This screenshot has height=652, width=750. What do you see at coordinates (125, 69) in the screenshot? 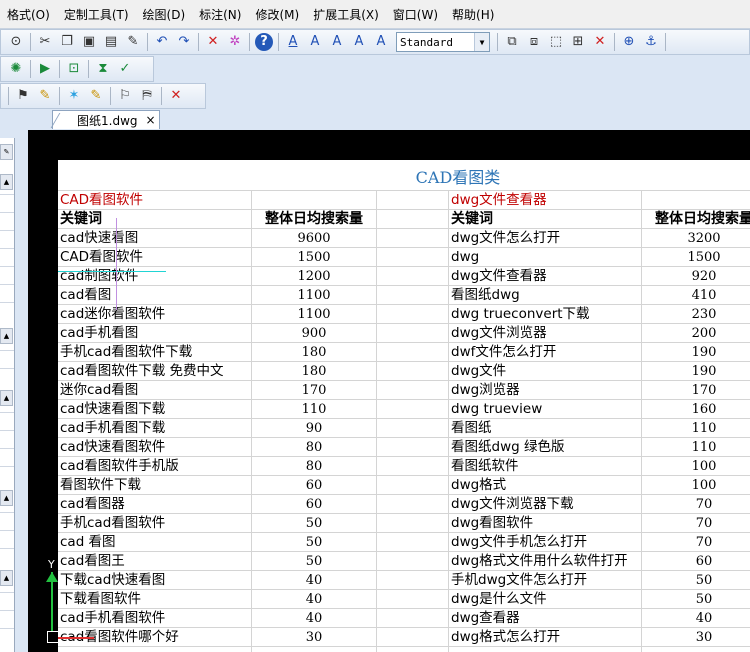
I see `check-icon: ✓` at bounding box center [125, 69].